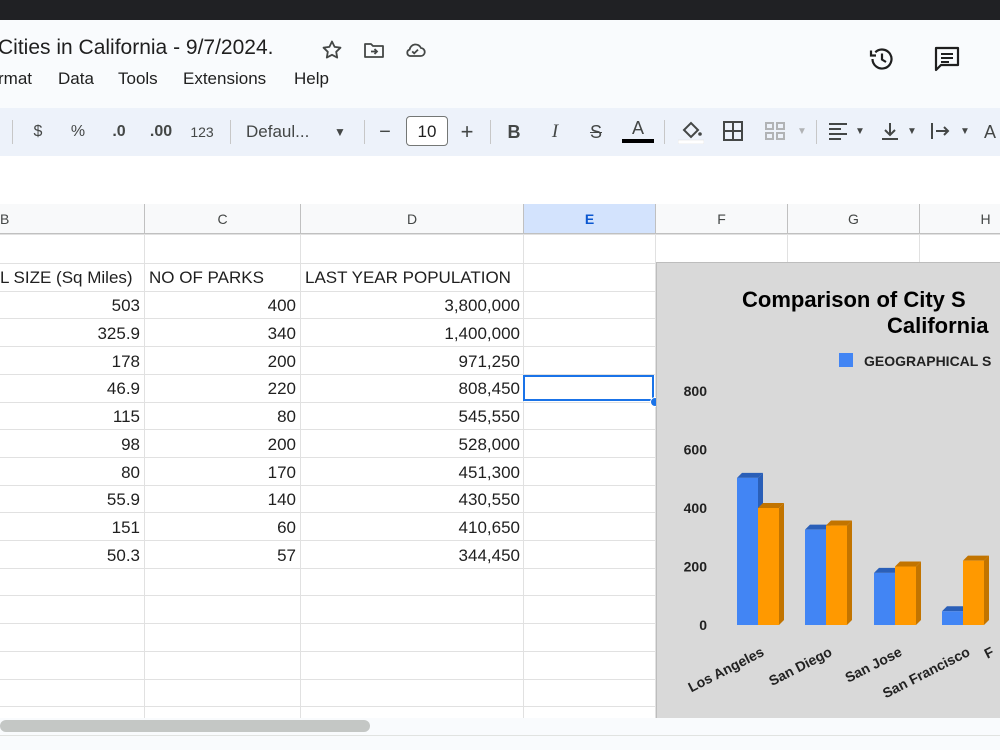  Describe the element at coordinates (427, 131) in the screenshot. I see `font-size-input: 10` at that location.